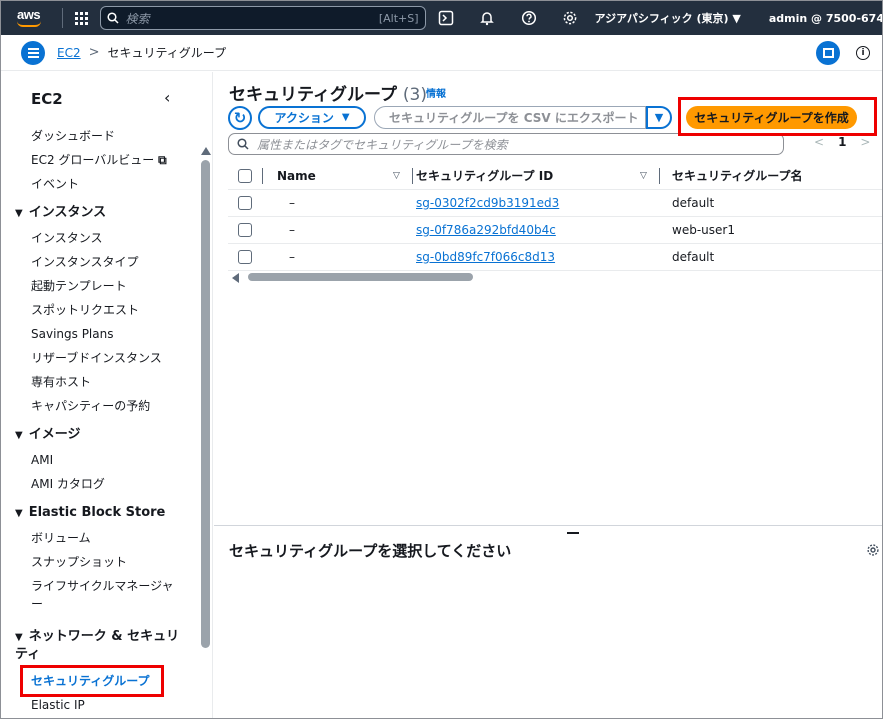 This screenshot has height=719, width=883. I want to click on page-number: 1, so click(842, 142).